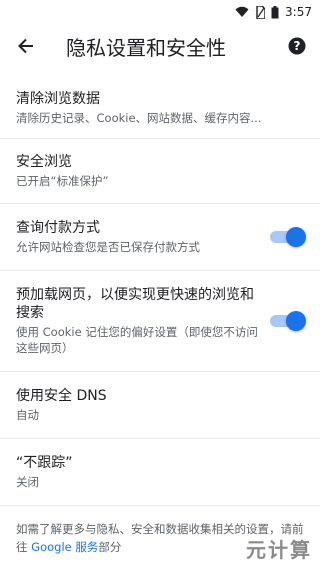 The height and width of the screenshot is (569, 320). I want to click on setting-do-not-track: “不跟踪” 关闭, so click(160, 472).